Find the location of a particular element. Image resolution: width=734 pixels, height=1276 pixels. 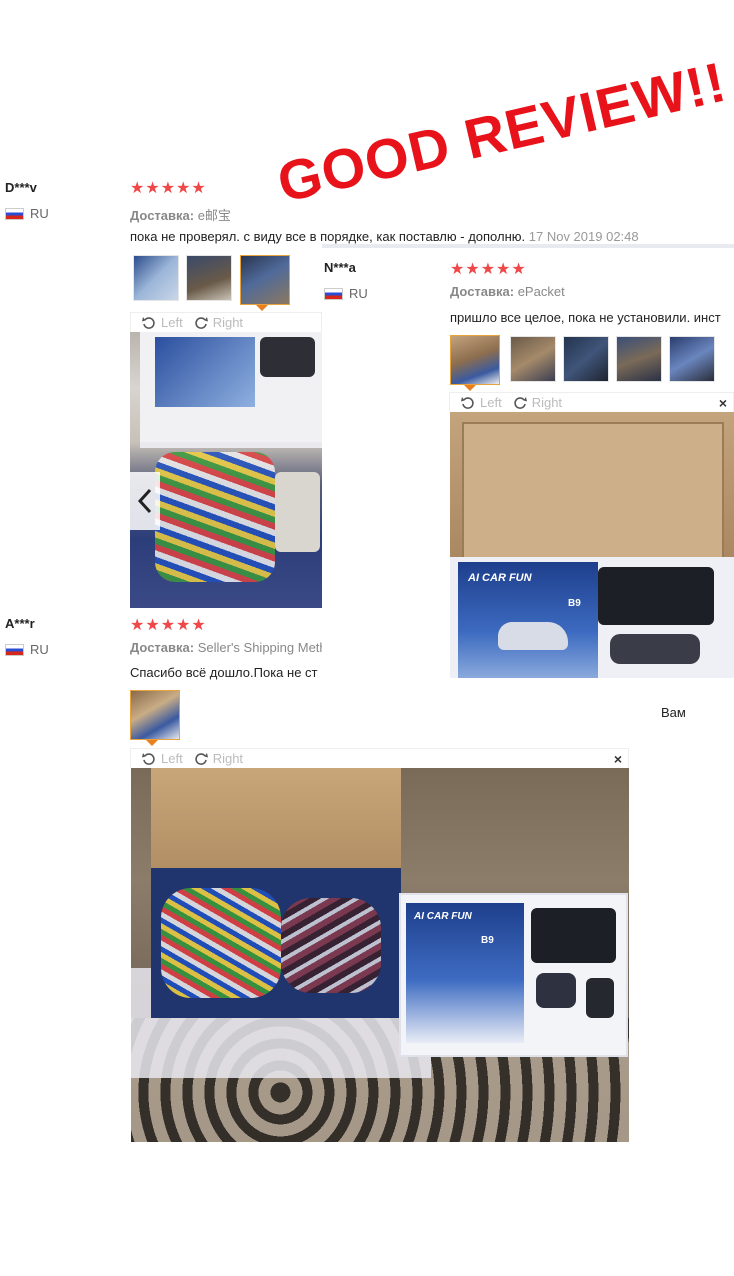

prev-image-button is located at coordinates (145, 501).